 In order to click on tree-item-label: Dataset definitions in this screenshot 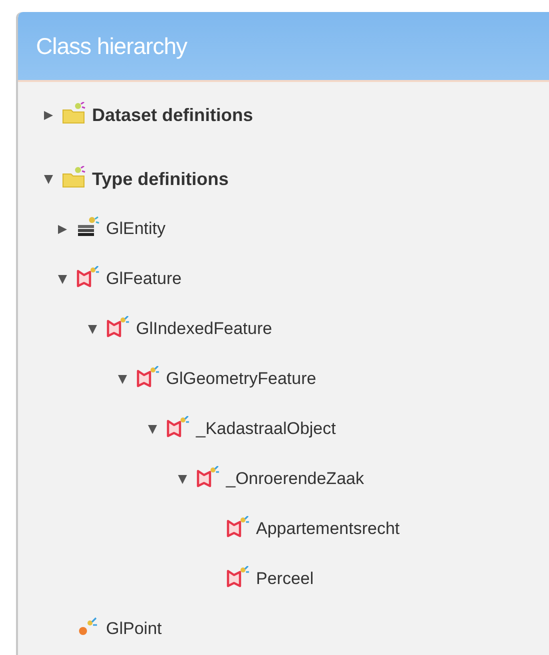, I will do `click(173, 115)`.